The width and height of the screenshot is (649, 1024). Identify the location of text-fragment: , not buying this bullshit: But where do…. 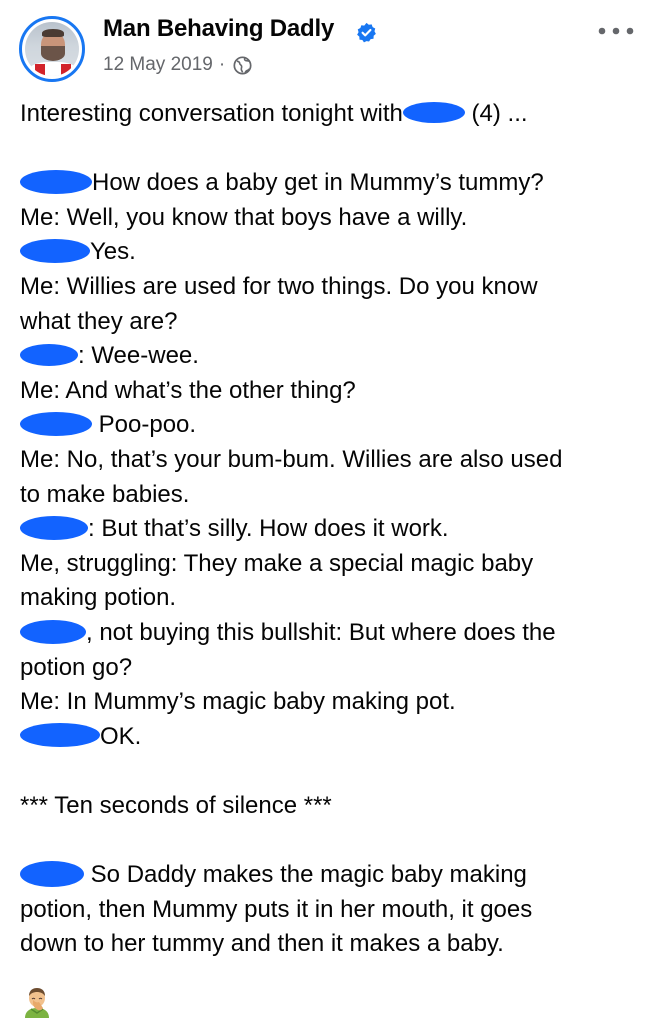
(321, 632).